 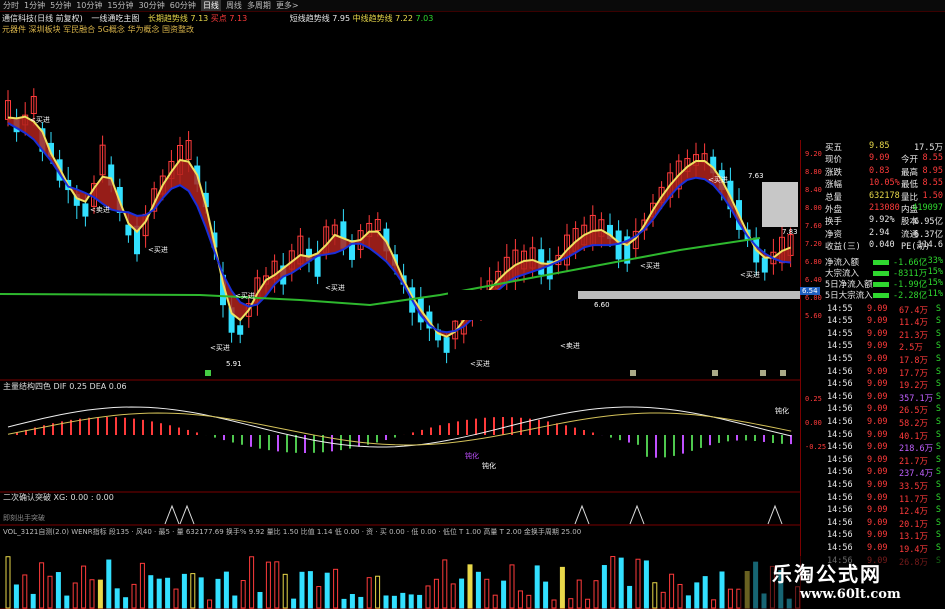 What do you see at coordinates (120, 5) in the screenshot?
I see `period-tab: 15分钟` at bounding box center [120, 5].